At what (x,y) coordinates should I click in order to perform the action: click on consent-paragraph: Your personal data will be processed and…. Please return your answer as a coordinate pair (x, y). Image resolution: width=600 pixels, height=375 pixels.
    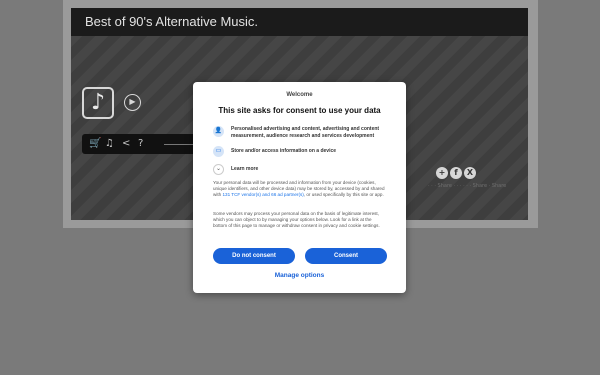
    Looking at the image, I should click on (299, 189).